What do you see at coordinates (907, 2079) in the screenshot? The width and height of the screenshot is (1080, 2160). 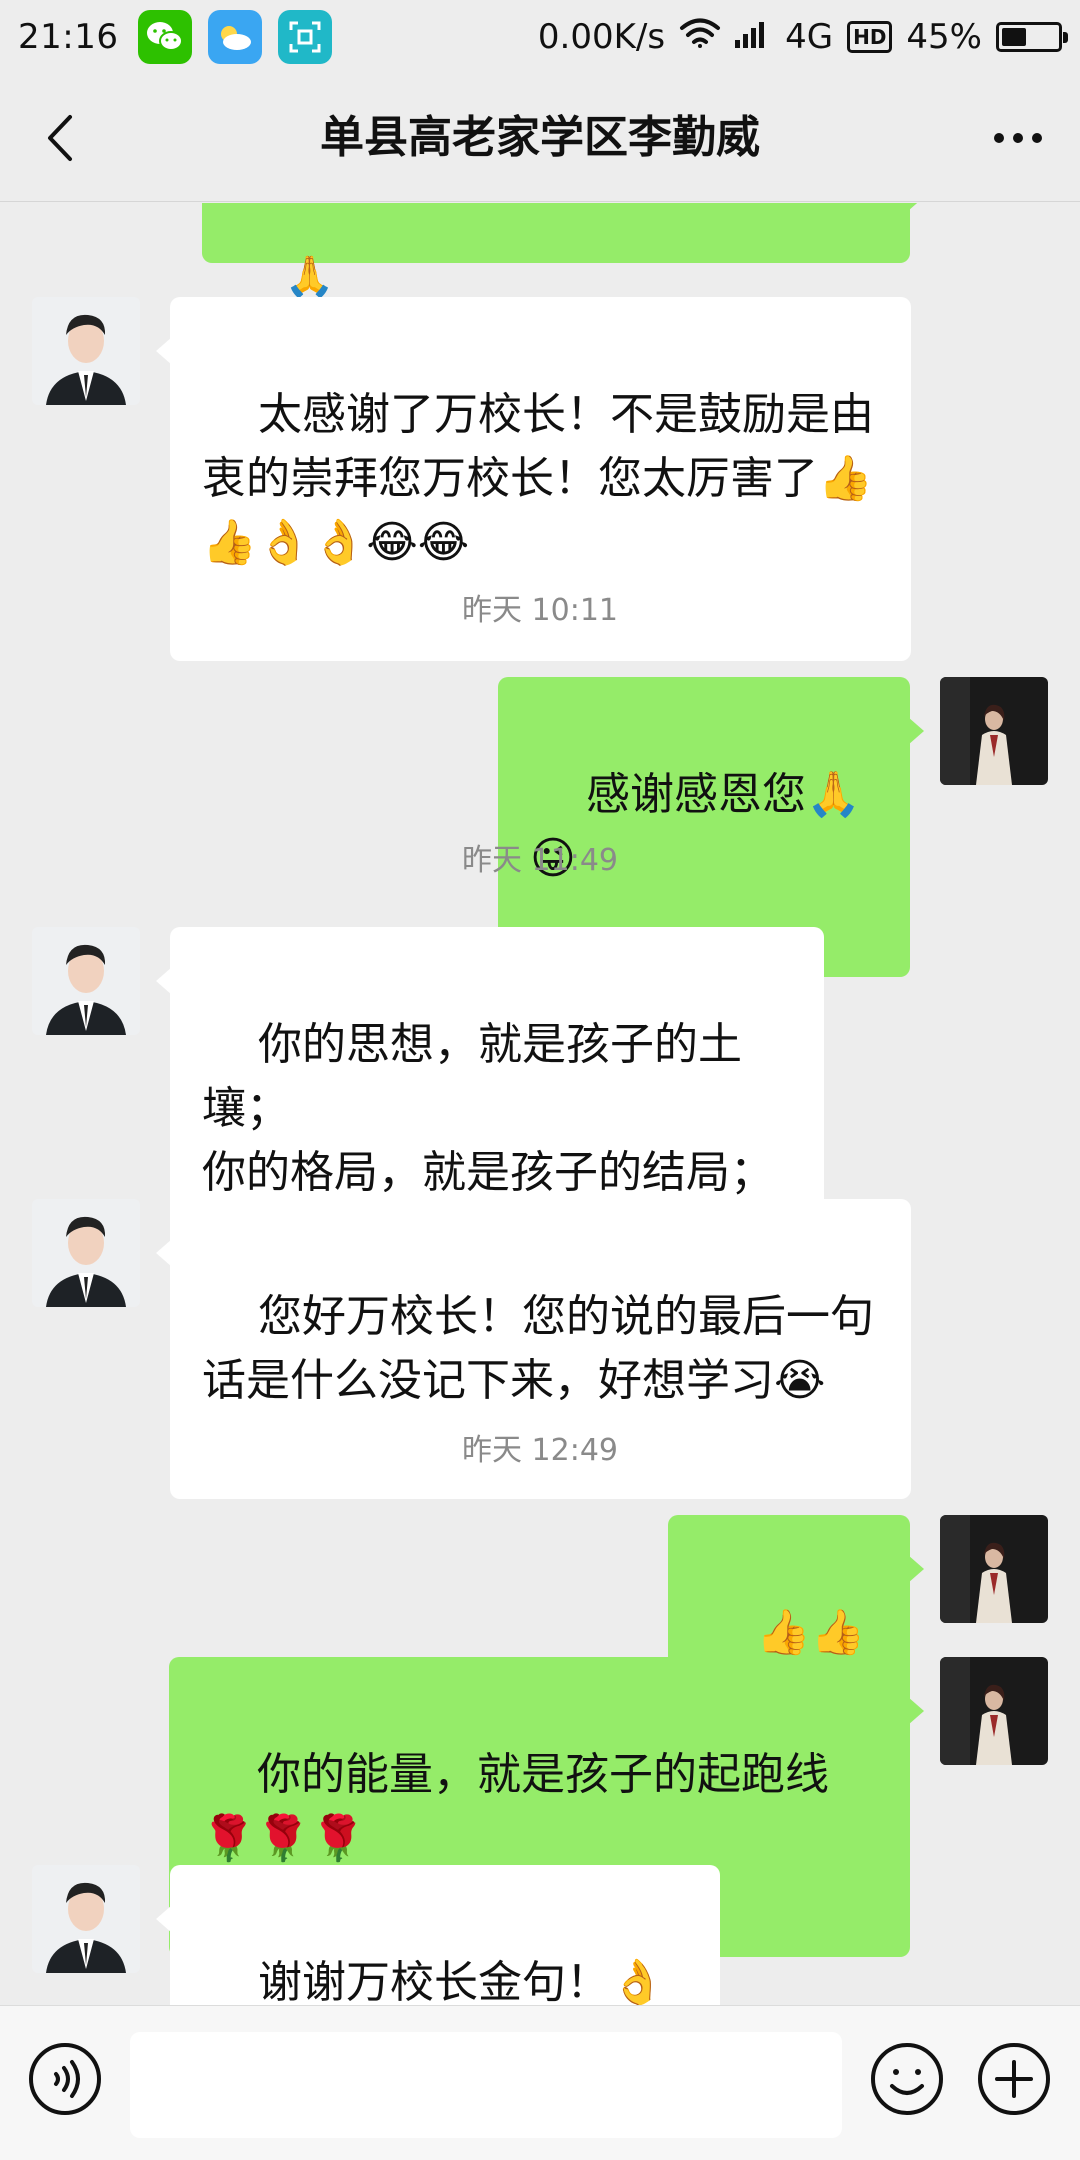 I see `emoji-icon` at bounding box center [907, 2079].